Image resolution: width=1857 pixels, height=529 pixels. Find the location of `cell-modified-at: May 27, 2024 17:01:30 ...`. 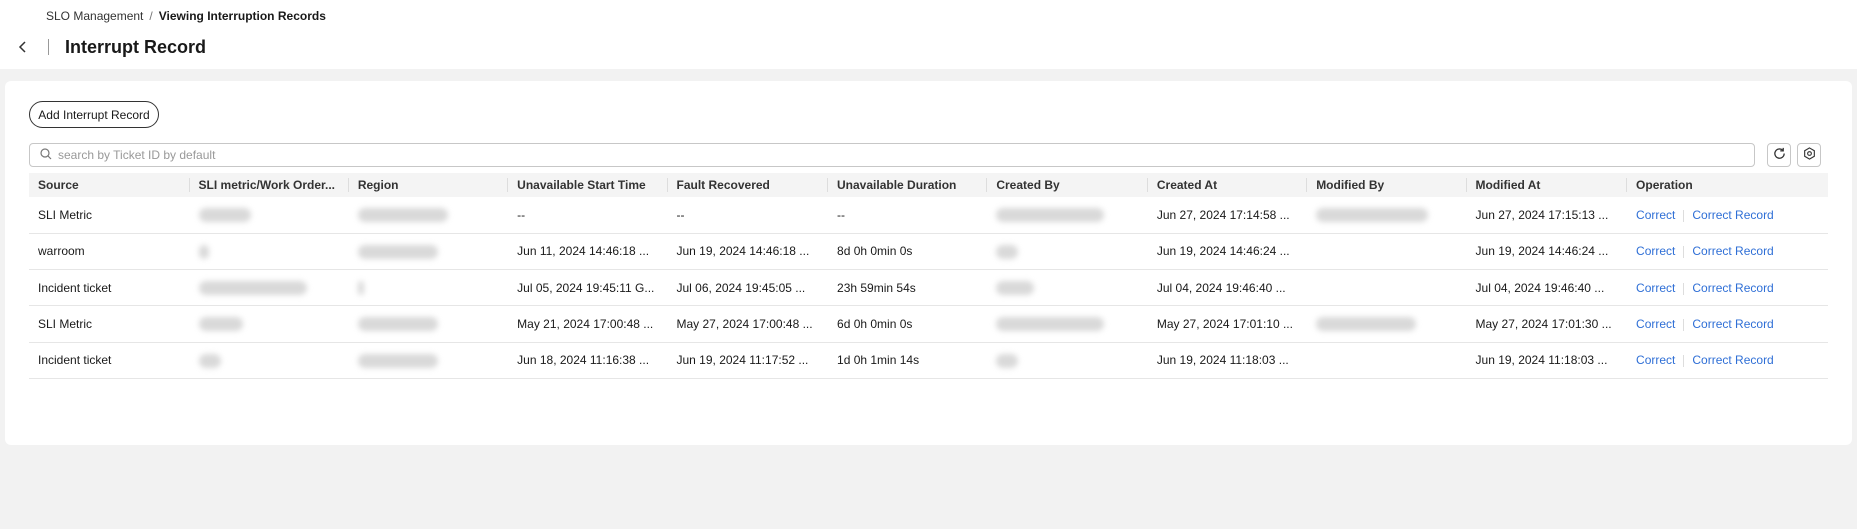

cell-modified-at: May 27, 2024 17:01:30 ... is located at coordinates (1543, 324).